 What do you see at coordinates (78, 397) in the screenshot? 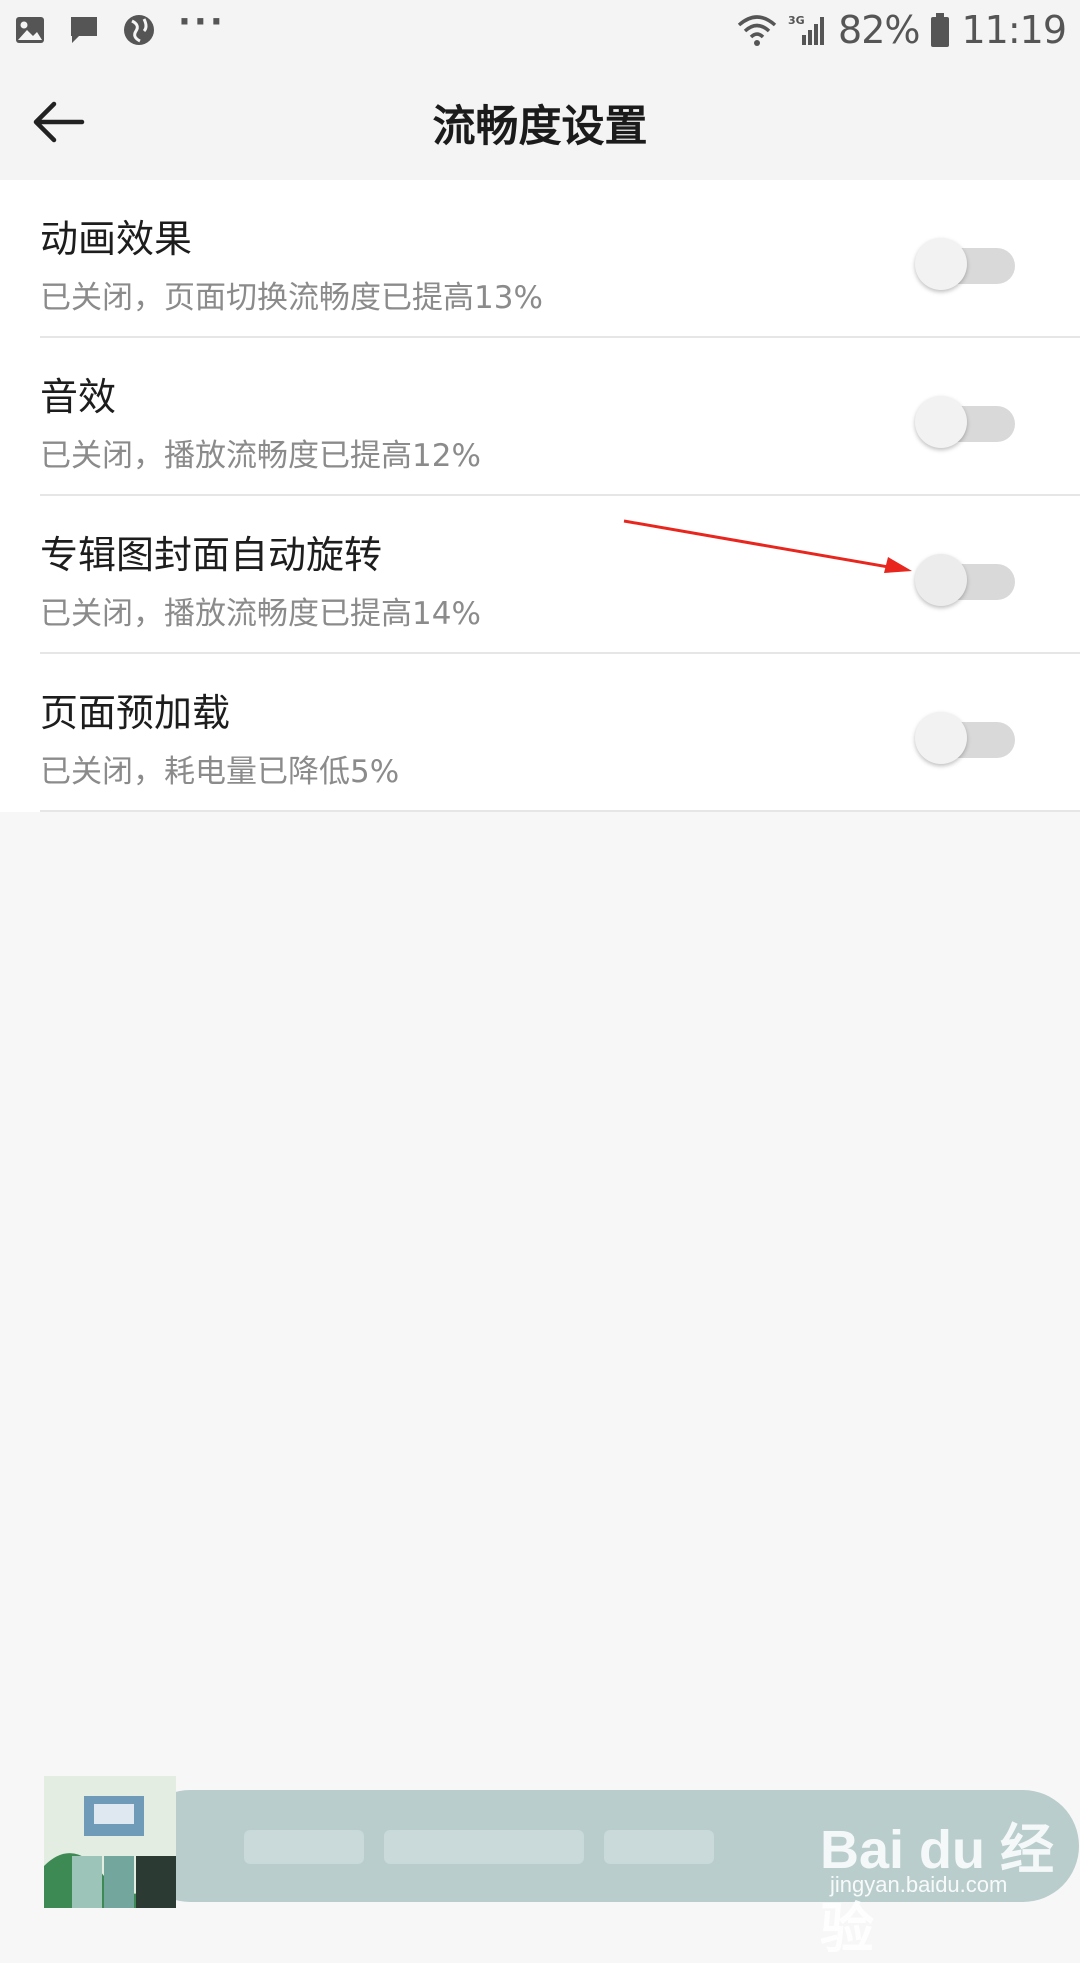
I see `setting-title: 音效` at bounding box center [78, 397].